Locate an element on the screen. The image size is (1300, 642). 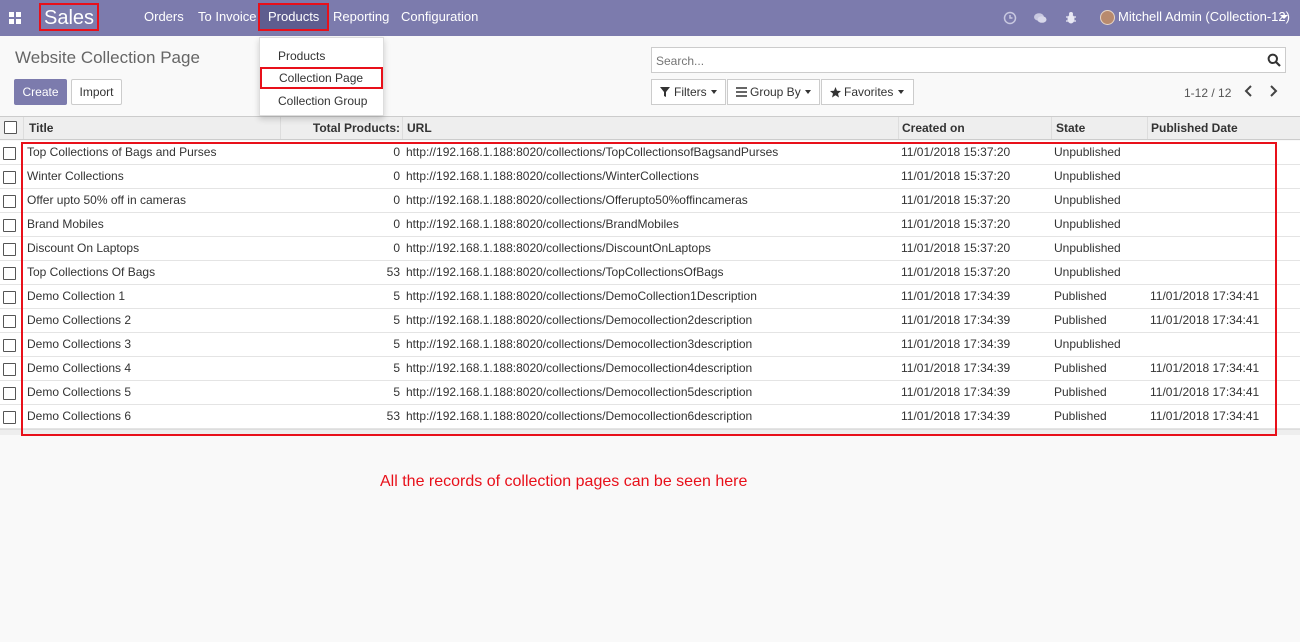
pager-value: 1-12 / 12 is located at coordinates (1207, 93).